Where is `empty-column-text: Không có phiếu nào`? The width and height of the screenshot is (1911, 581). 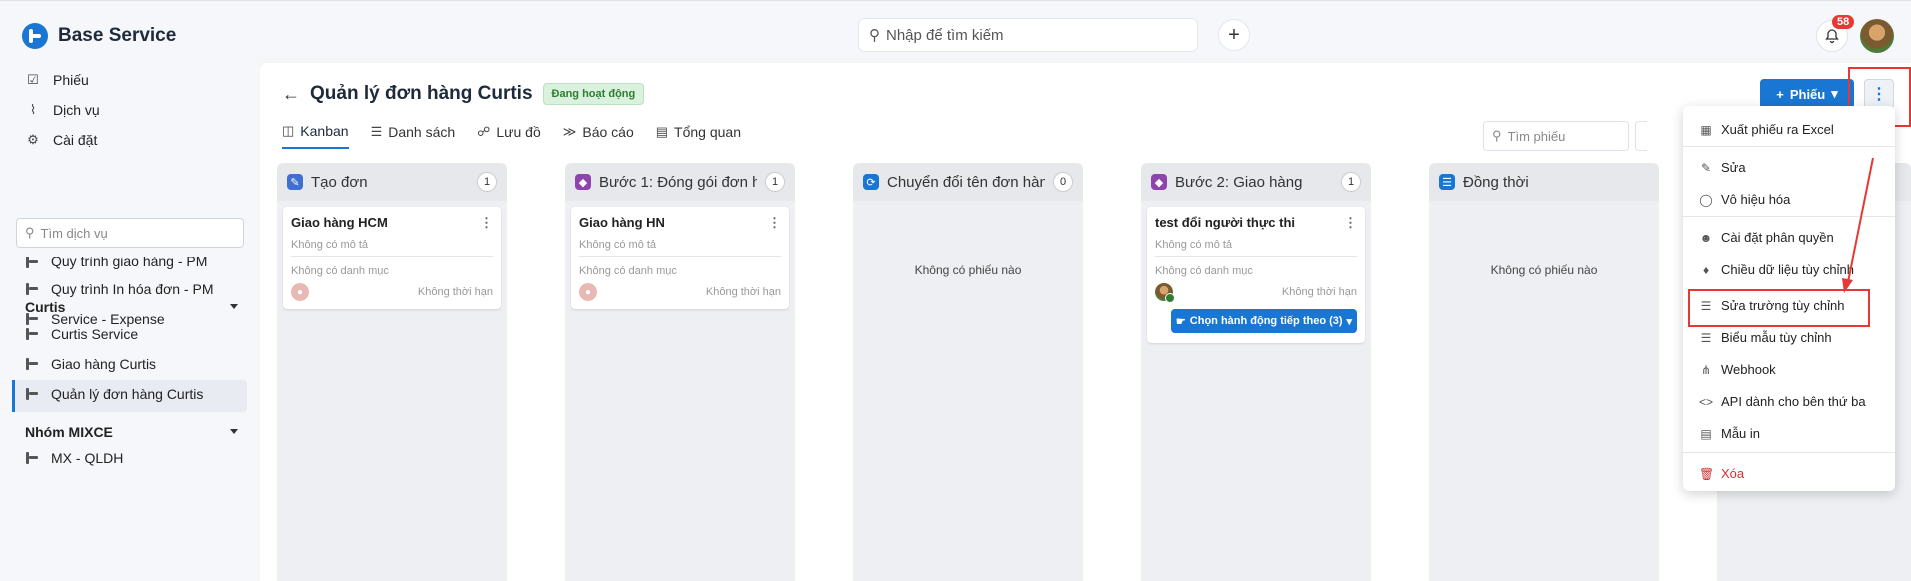
empty-column-text: Không có phiếu nào is located at coordinates (968, 270).